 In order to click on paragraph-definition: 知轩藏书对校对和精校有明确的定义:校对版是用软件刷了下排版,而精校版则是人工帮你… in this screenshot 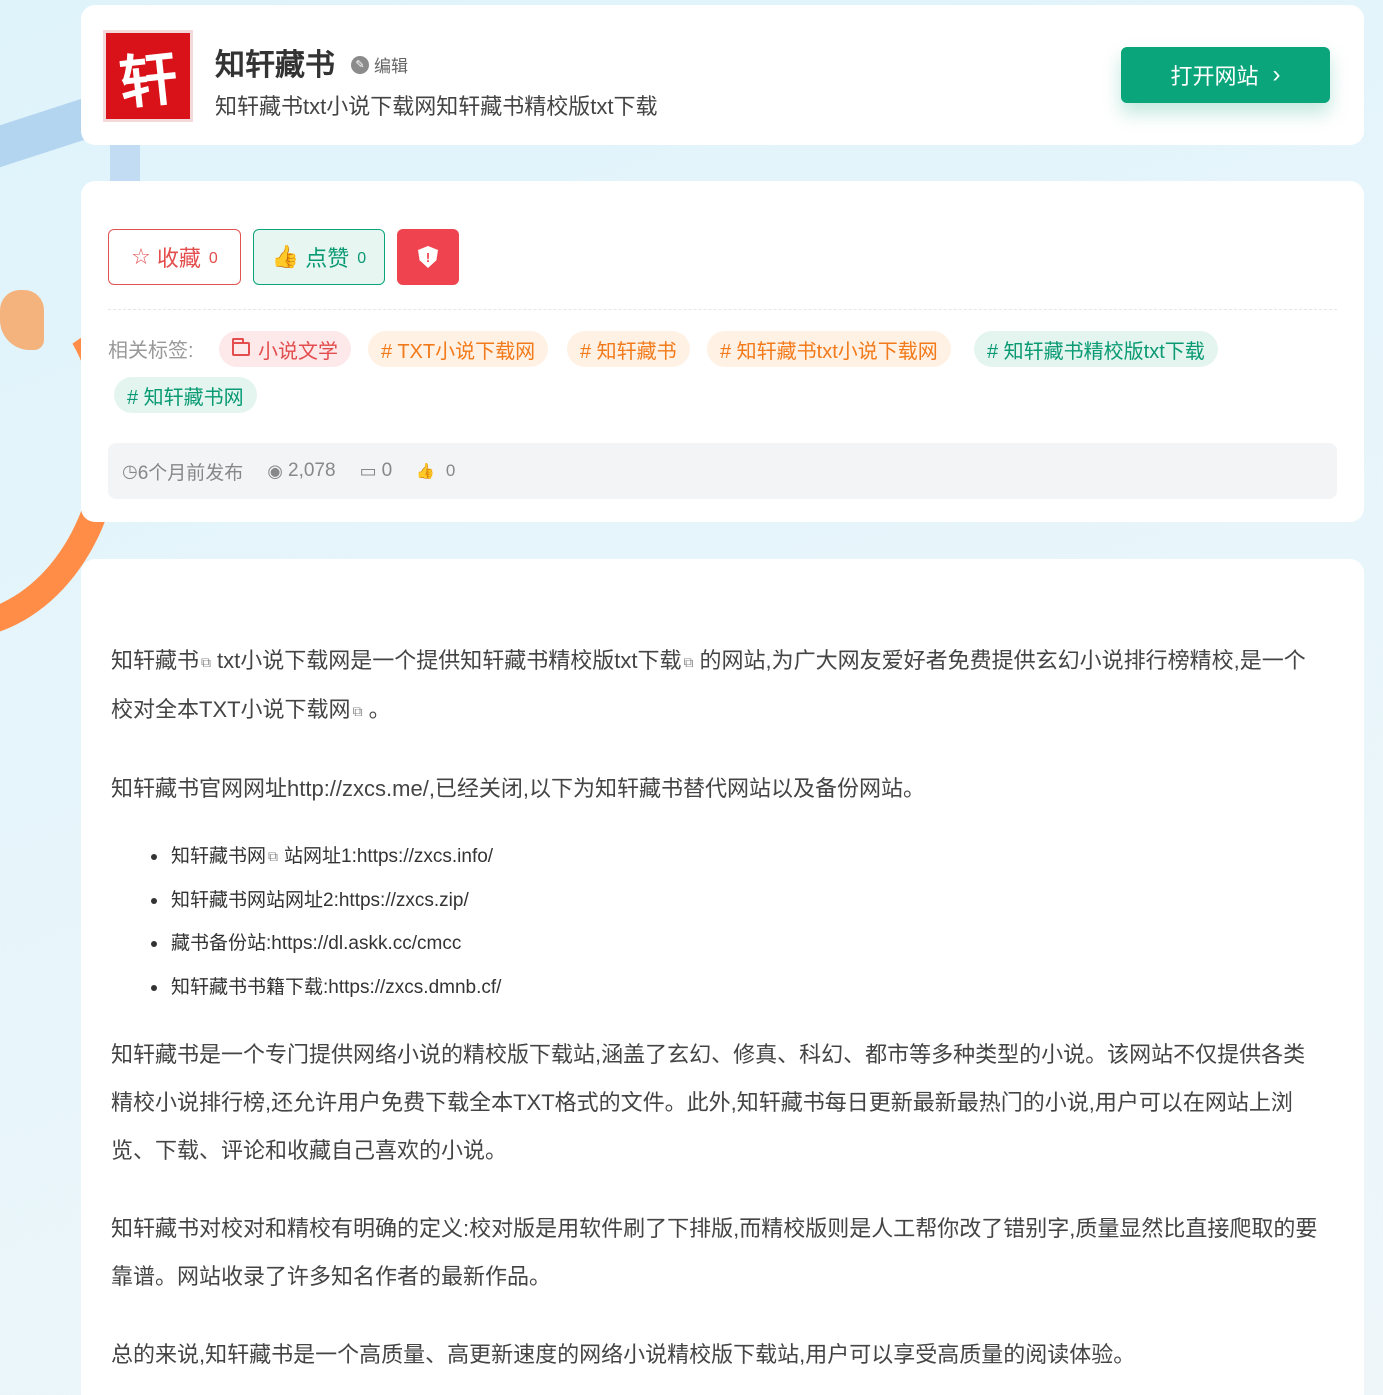, I will do `click(714, 1252)`.